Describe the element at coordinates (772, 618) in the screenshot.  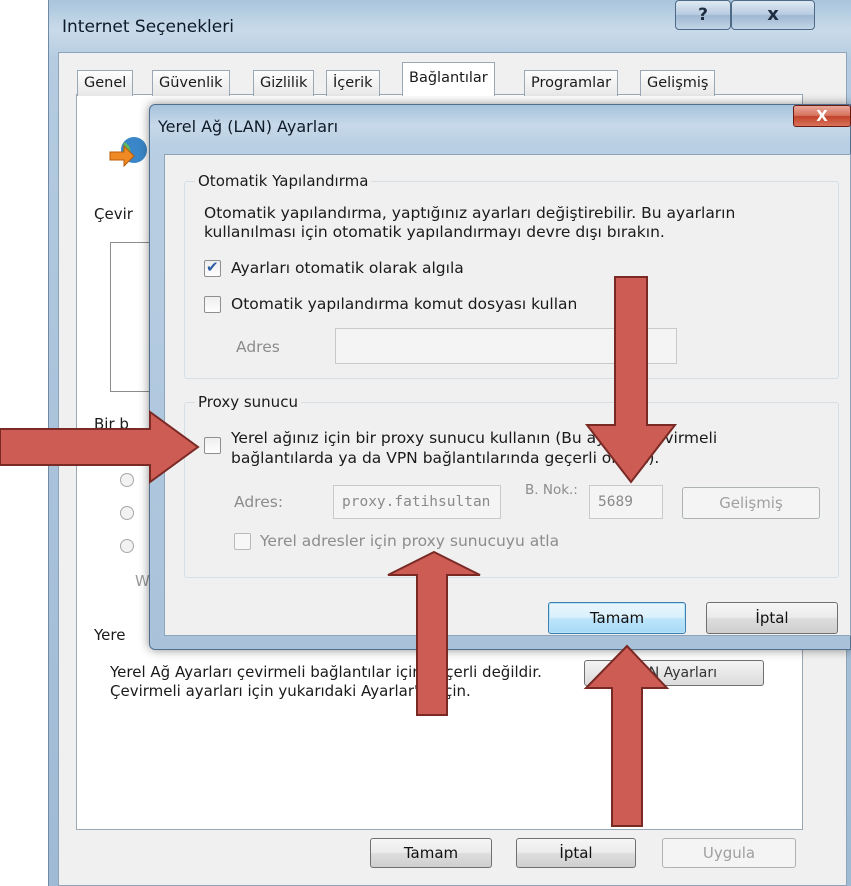
I see `lan-cancel-button: İptal` at that location.